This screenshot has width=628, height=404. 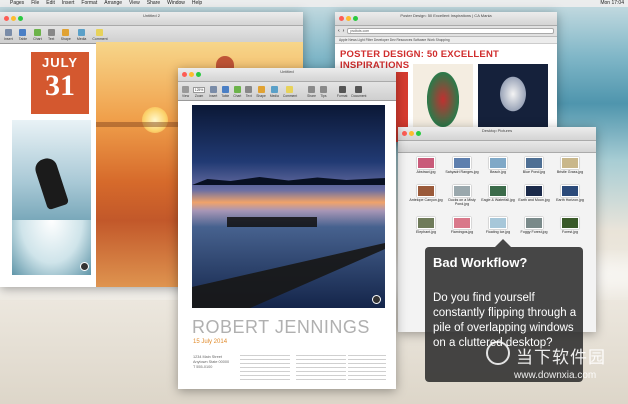 What do you see at coordinates (210, 342) in the screenshot?
I see `resume-date: 15 July 2014` at bounding box center [210, 342].